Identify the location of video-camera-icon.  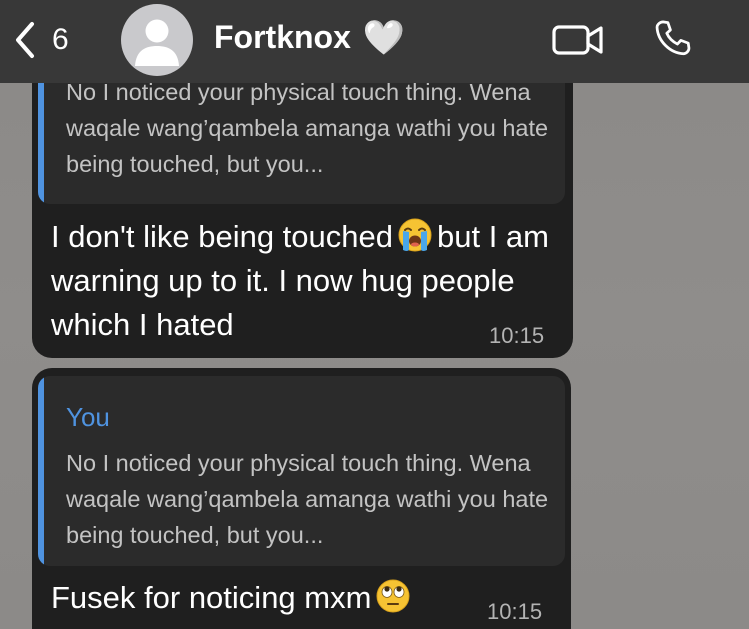
(577, 40).